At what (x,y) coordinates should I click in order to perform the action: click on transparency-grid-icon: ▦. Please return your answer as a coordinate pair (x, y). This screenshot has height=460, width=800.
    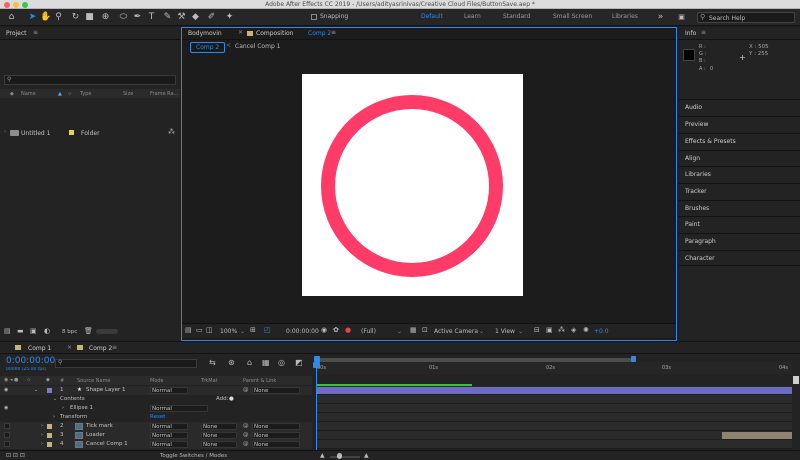
    Looking at the image, I should click on (413, 330).